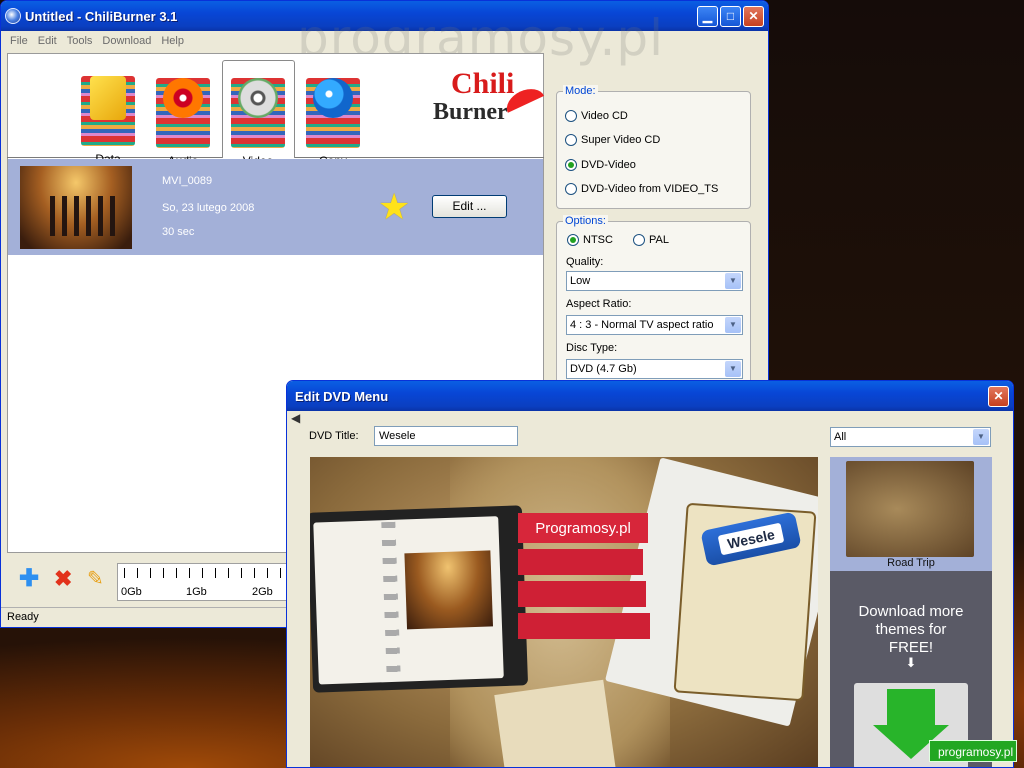  Describe the element at coordinates (639, 240) in the screenshot. I see `pal-radio` at that location.